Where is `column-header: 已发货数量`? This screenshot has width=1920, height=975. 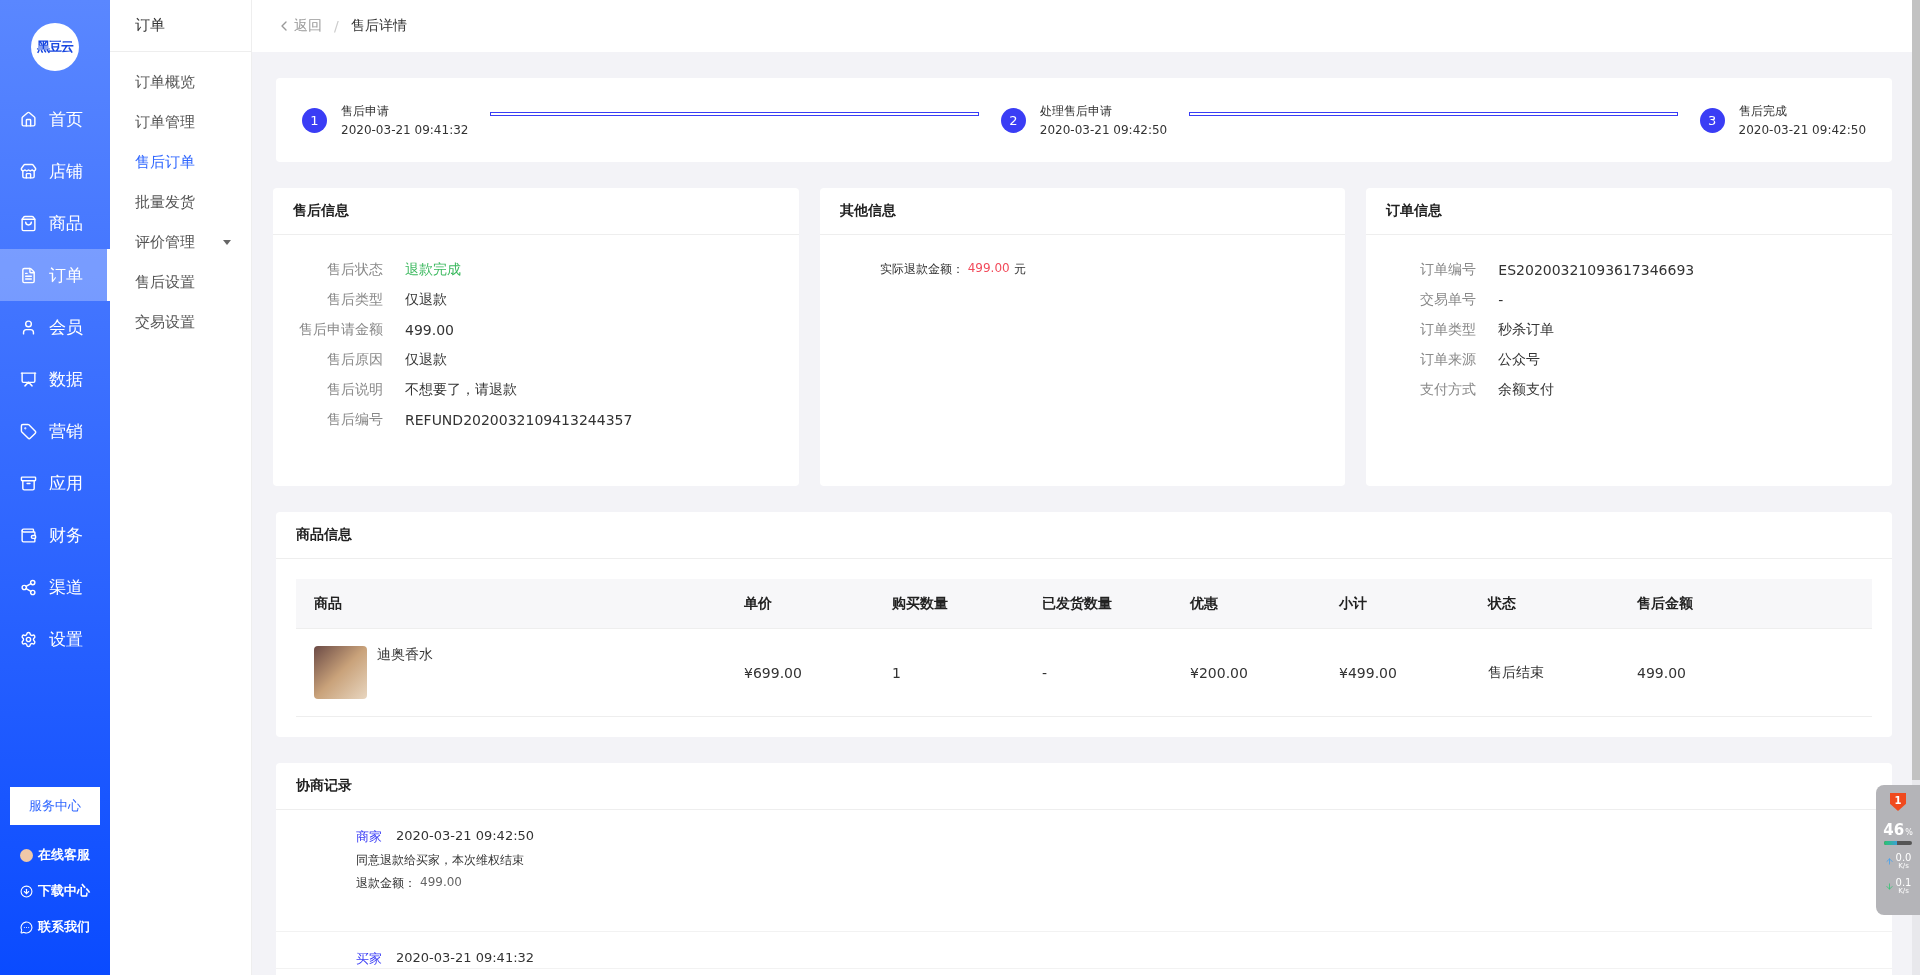
column-header: 已发货数量 is located at coordinates (1077, 603).